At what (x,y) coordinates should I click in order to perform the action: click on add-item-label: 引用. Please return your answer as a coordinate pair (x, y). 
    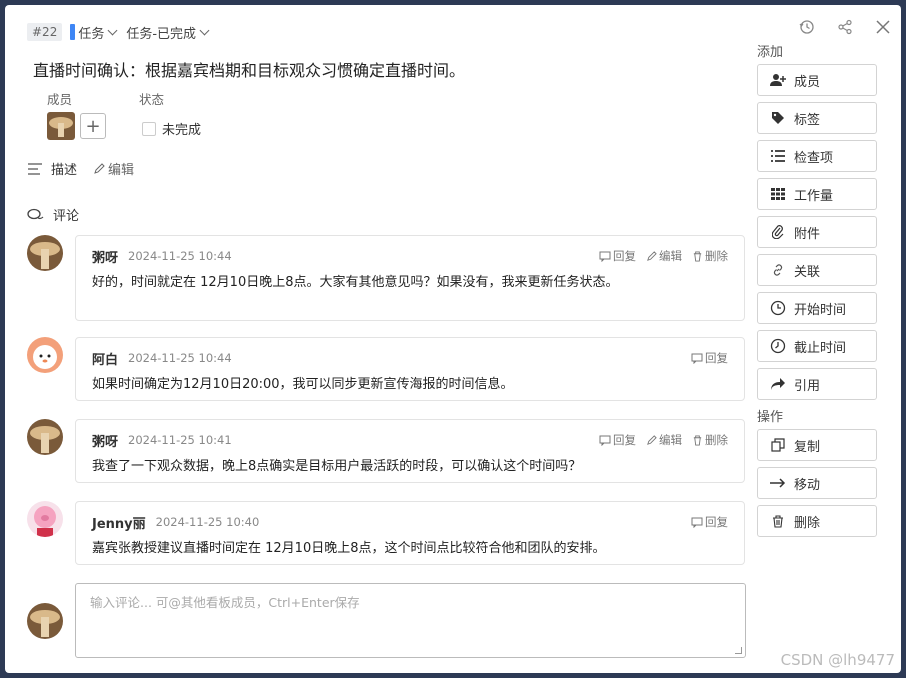
    Looking at the image, I should click on (807, 386).